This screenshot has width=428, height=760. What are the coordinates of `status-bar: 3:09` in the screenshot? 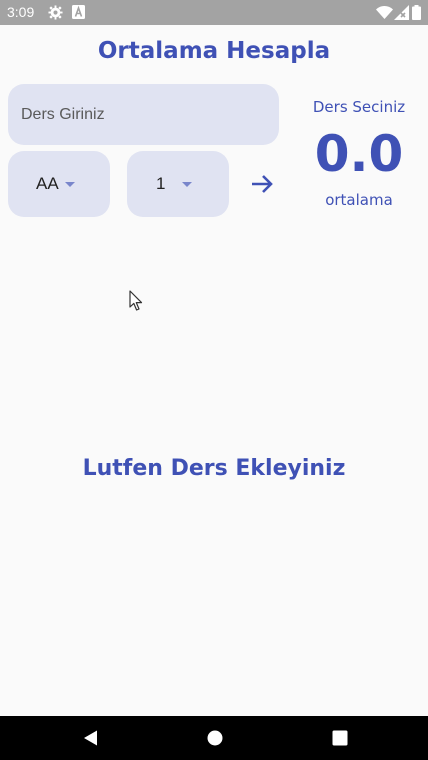 It's located at (214, 12).